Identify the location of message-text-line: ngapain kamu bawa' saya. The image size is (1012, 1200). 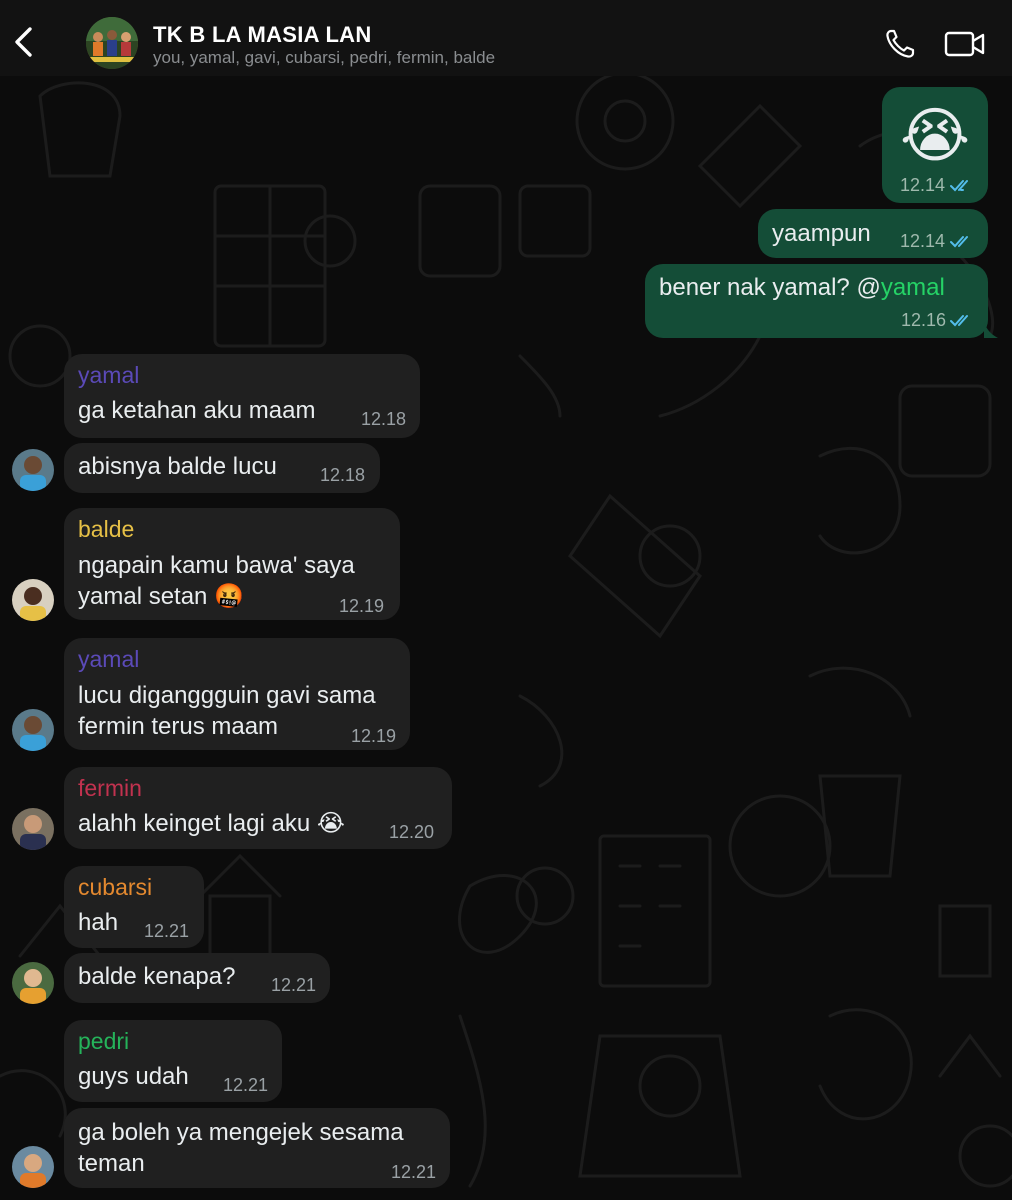
(216, 565).